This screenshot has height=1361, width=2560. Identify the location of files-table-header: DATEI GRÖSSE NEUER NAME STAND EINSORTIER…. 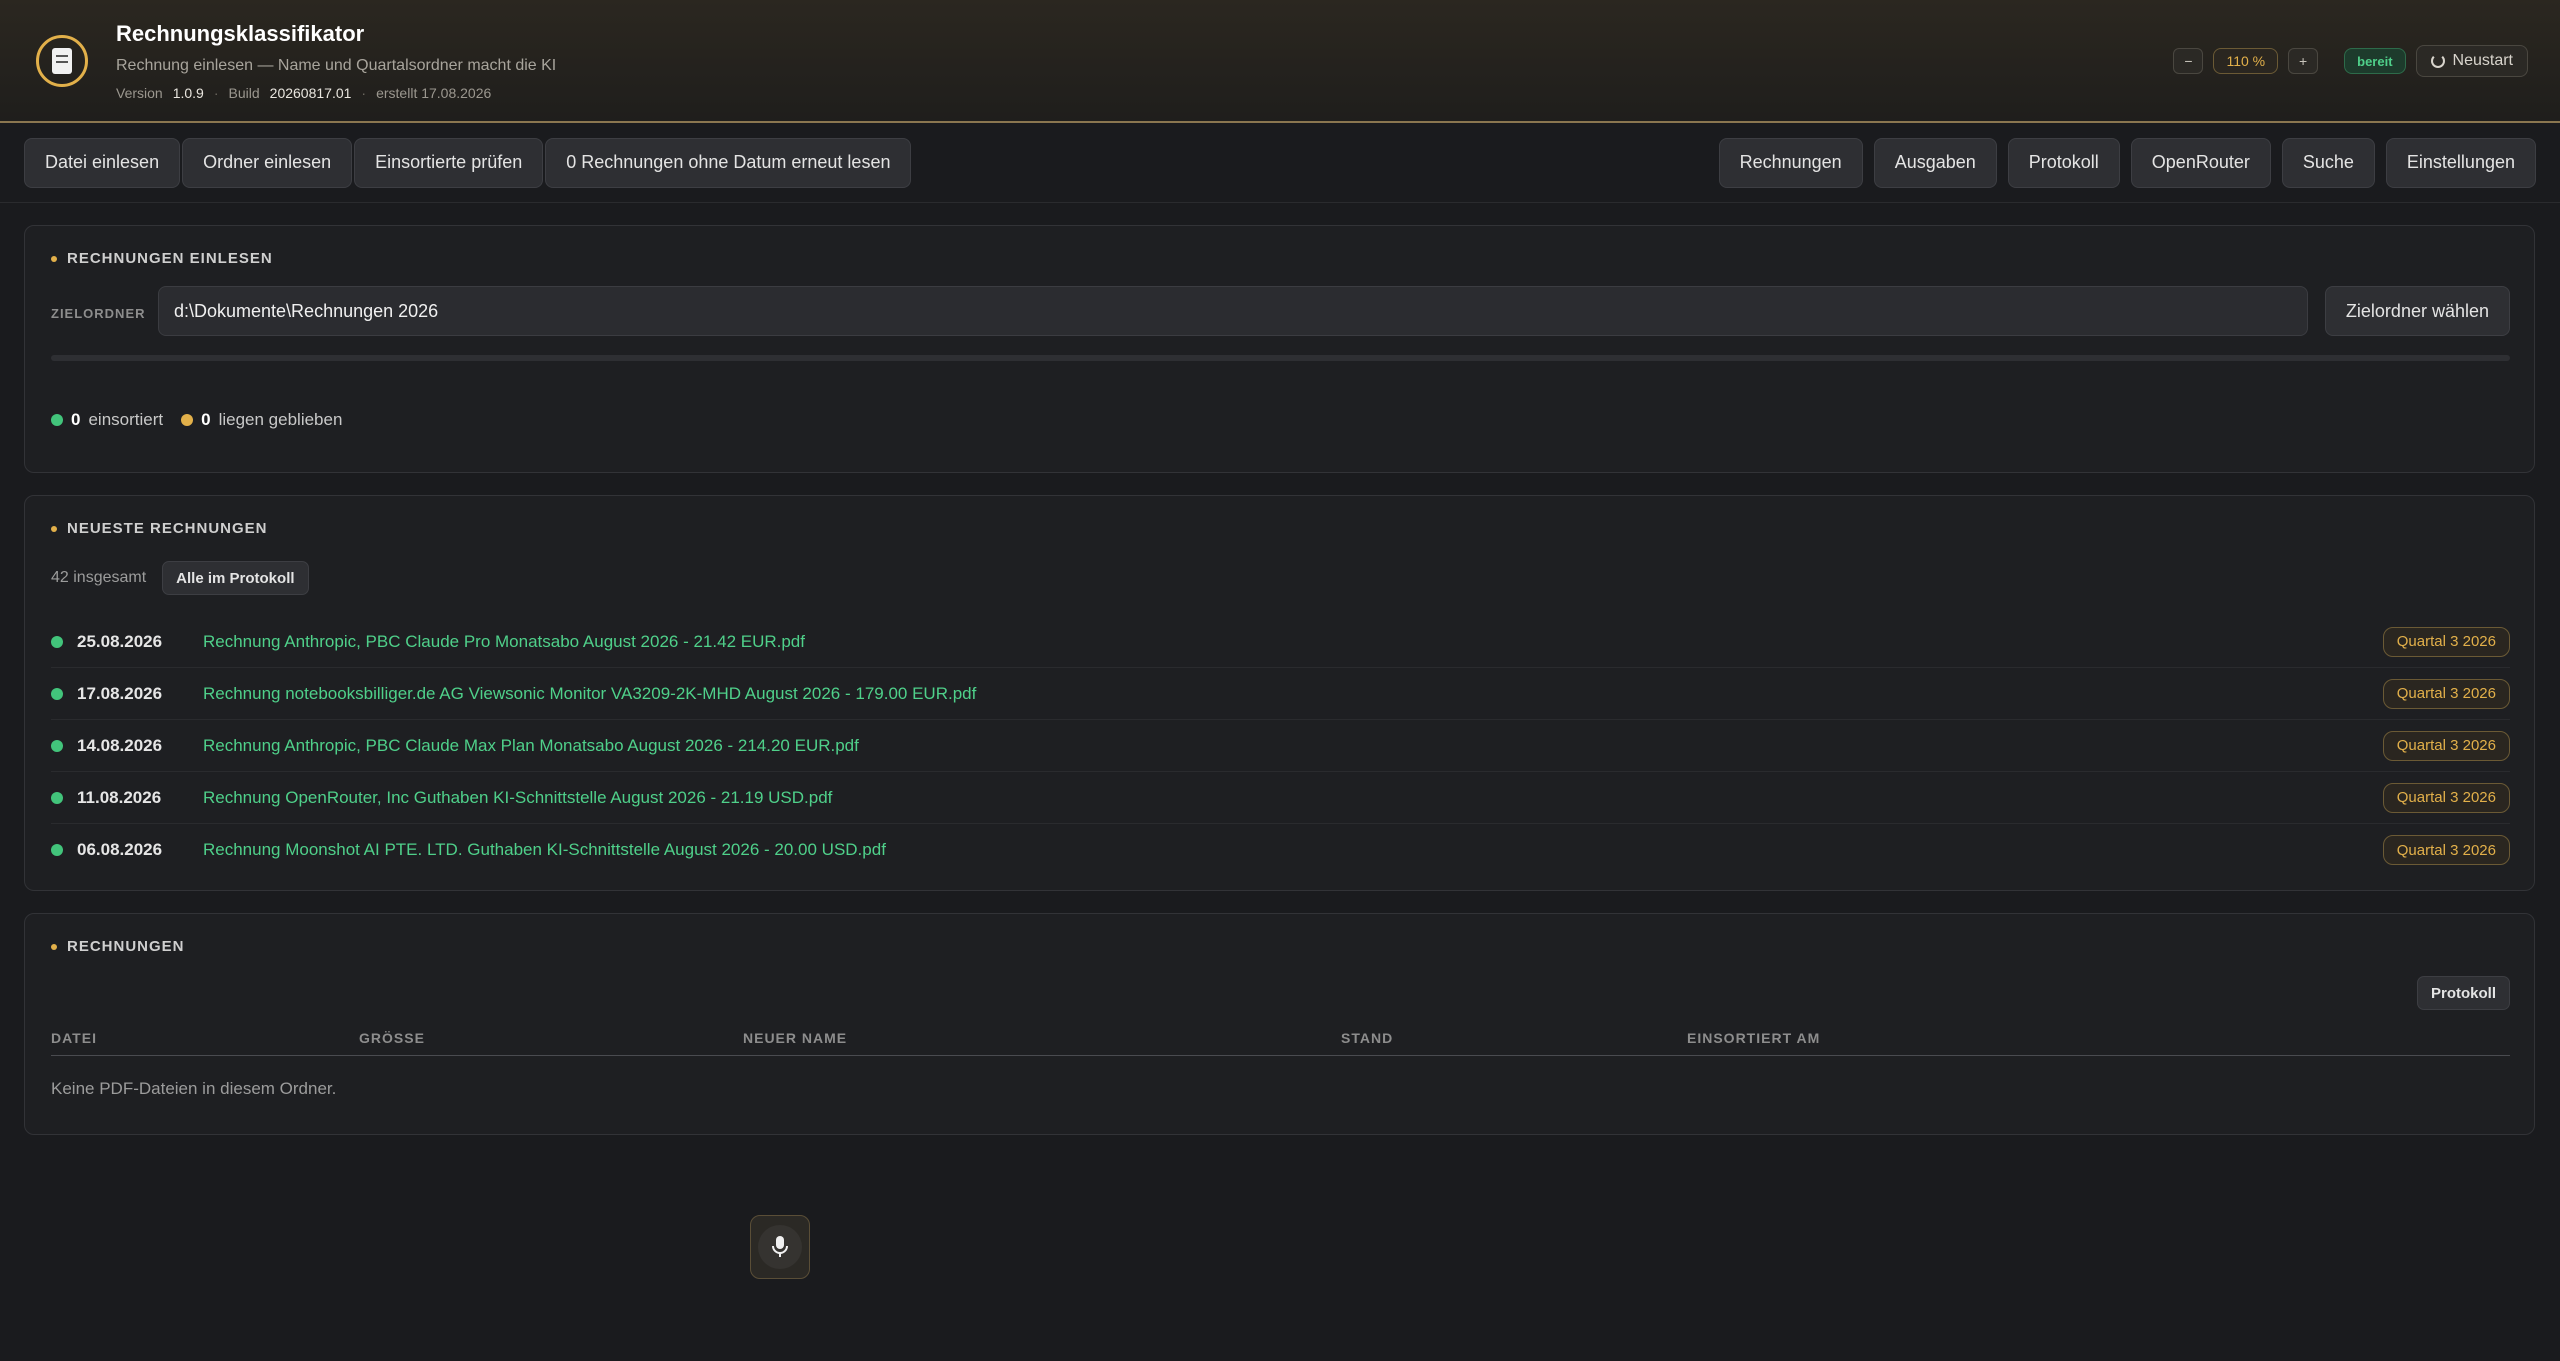
(1280, 1039).